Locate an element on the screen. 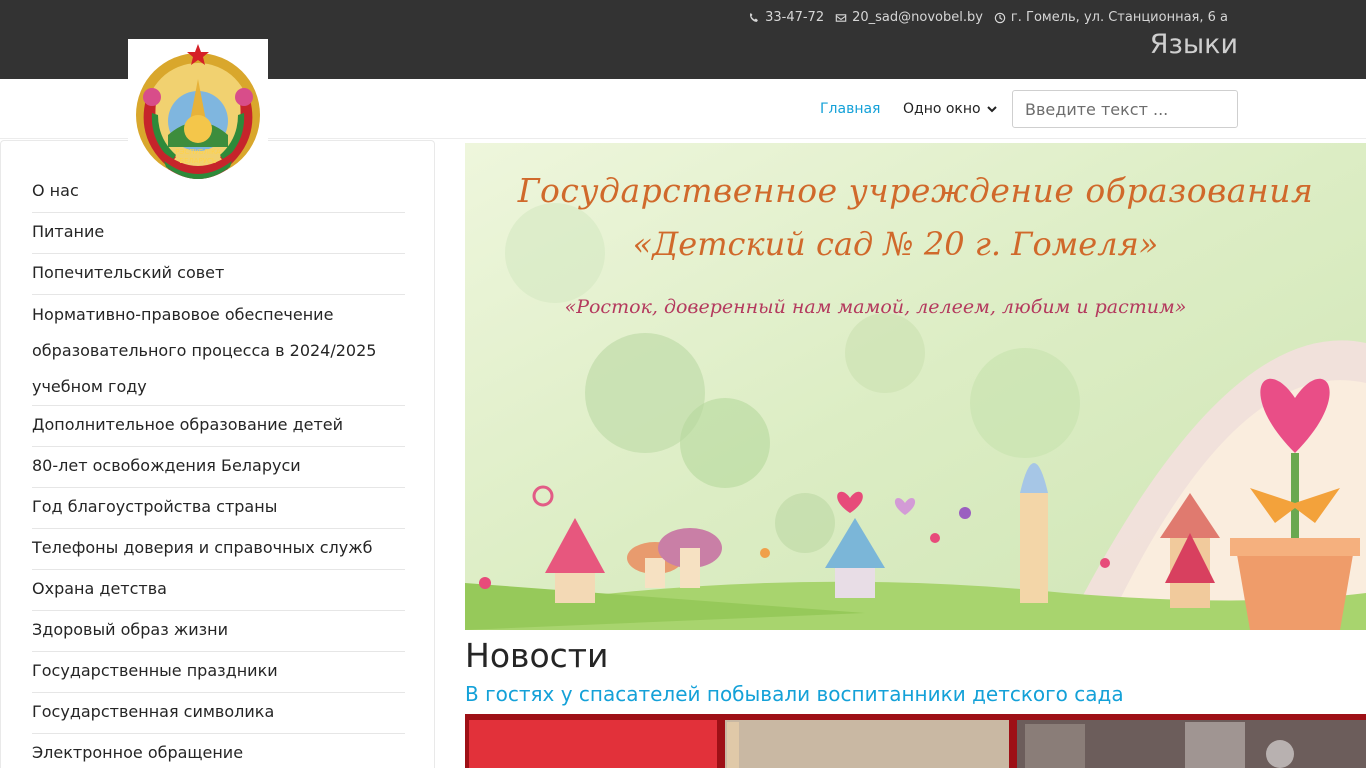 The image size is (1366, 768). sidebar-item-state-holidays: Государственные праздники is located at coordinates (218, 672).